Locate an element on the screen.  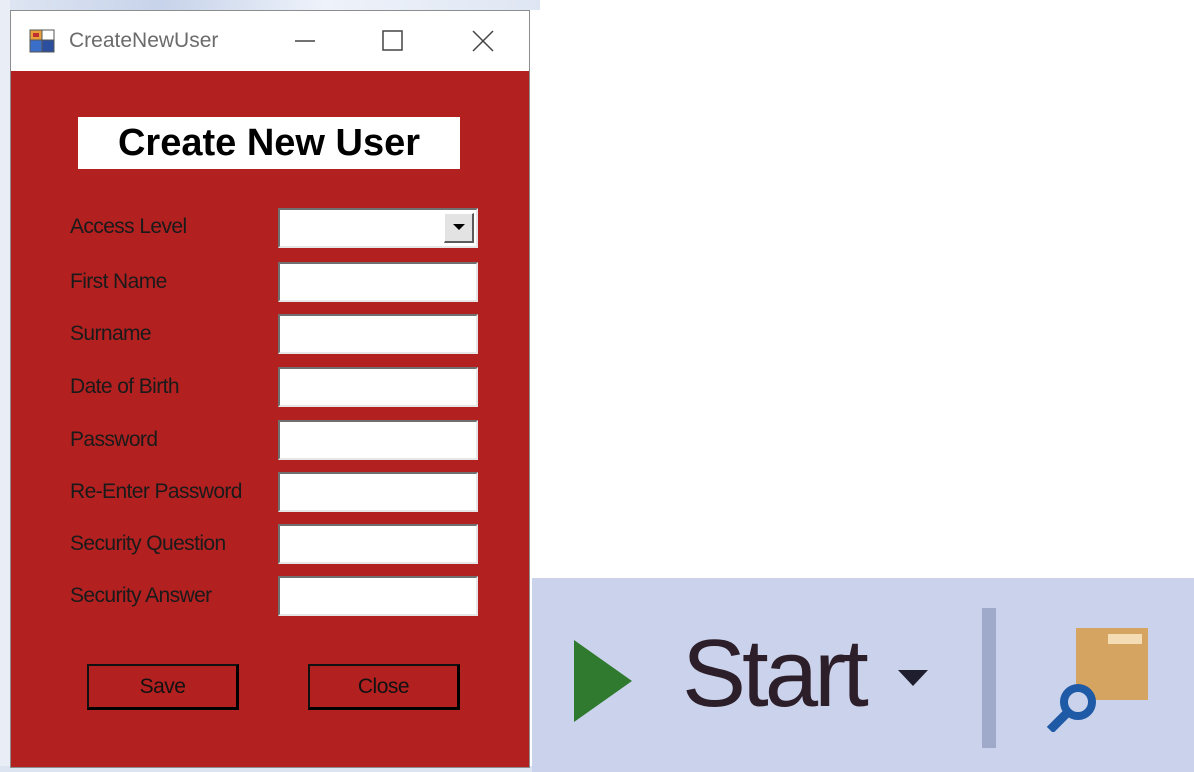
ide-toolbar: Start is located at coordinates (863, 675).